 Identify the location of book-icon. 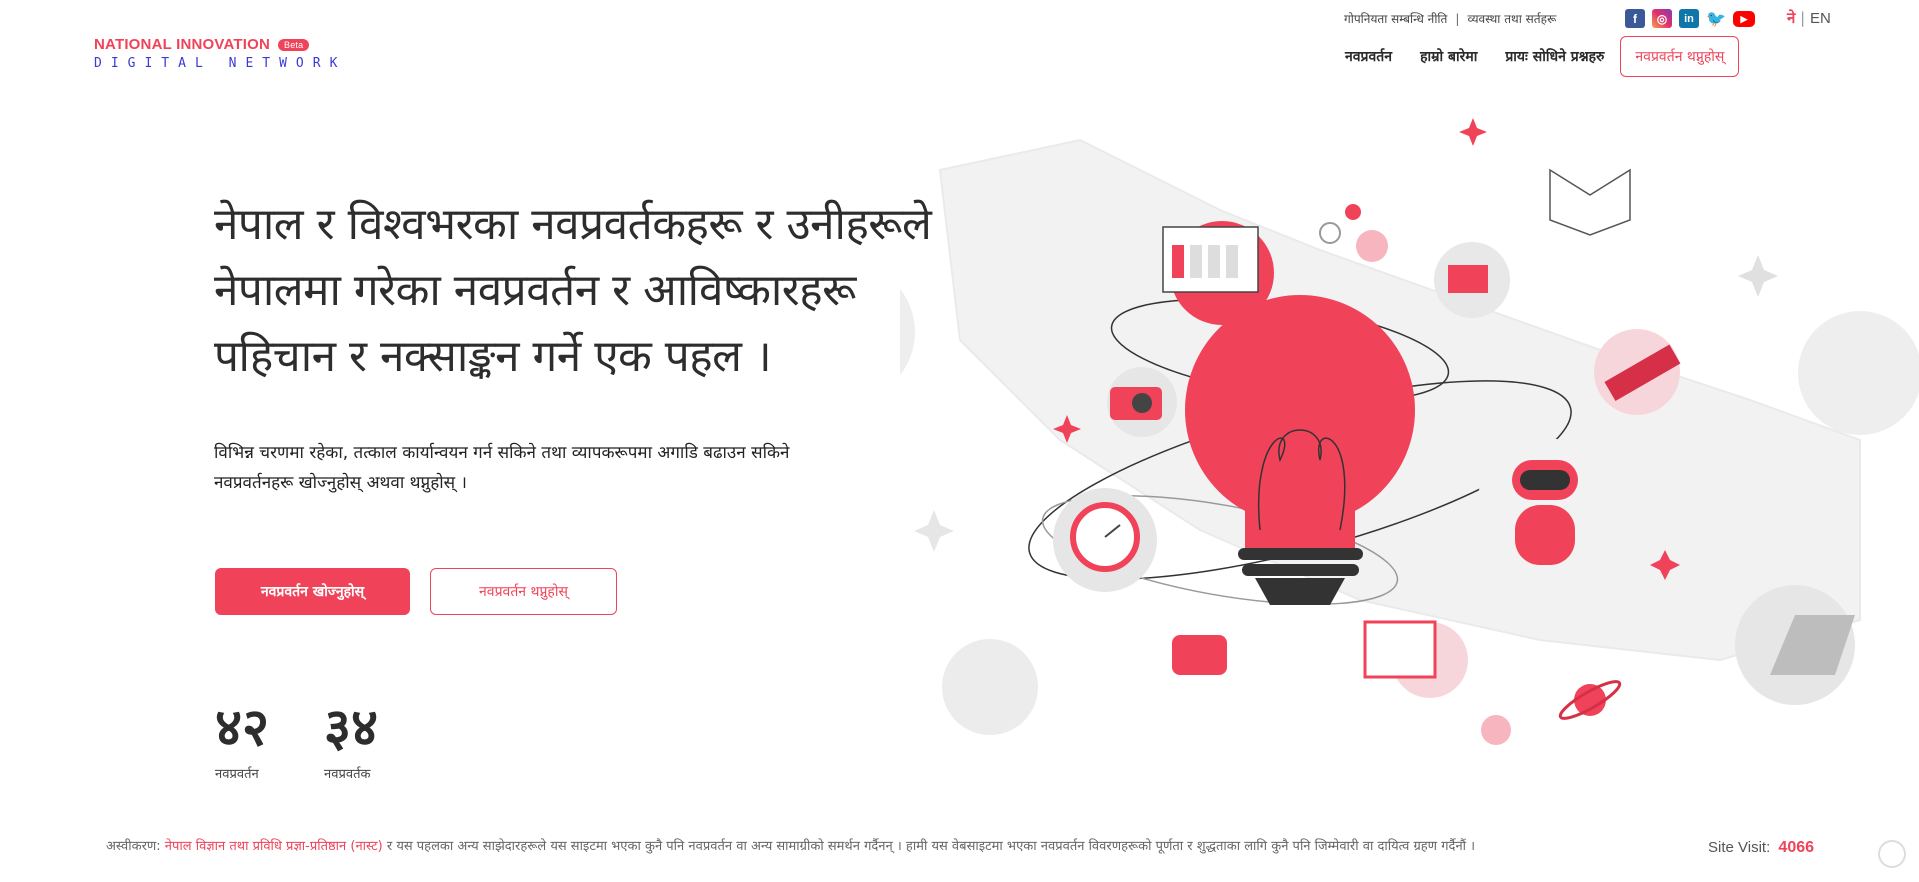
(1590, 202).